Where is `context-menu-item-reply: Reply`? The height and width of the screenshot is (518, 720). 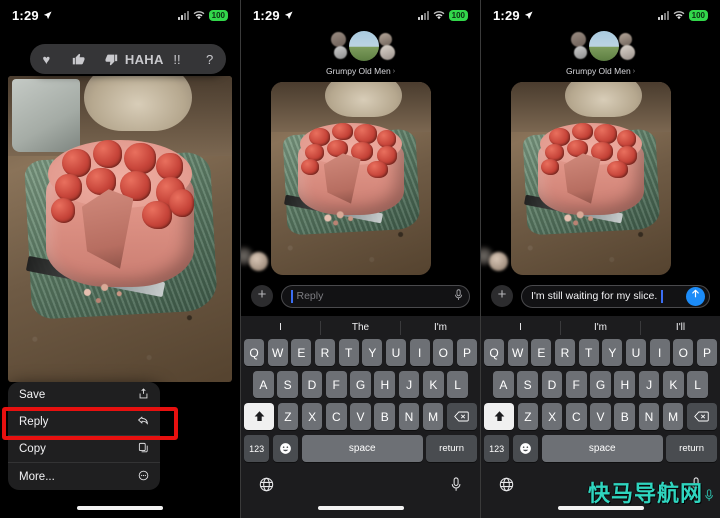 context-menu-item-reply: Reply is located at coordinates (84, 422).